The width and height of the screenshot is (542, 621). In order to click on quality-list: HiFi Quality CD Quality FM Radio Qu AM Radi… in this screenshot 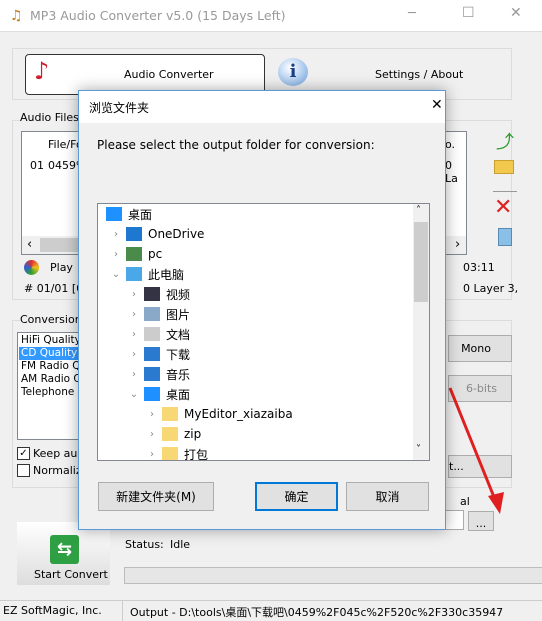, I will do `click(52, 386)`.